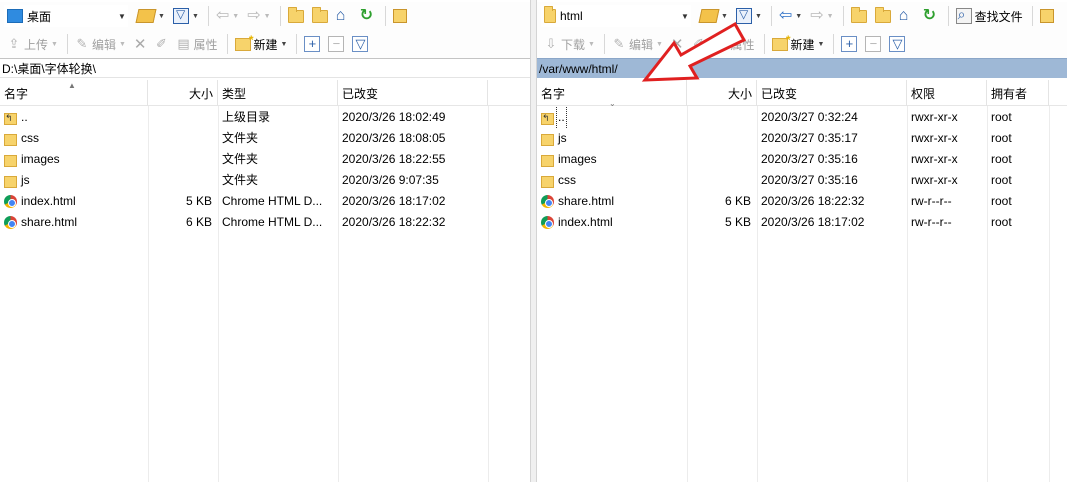 The image size is (1067, 482). Describe the element at coordinates (10, 118) in the screenshot. I see `parent-folder-icon` at that location.